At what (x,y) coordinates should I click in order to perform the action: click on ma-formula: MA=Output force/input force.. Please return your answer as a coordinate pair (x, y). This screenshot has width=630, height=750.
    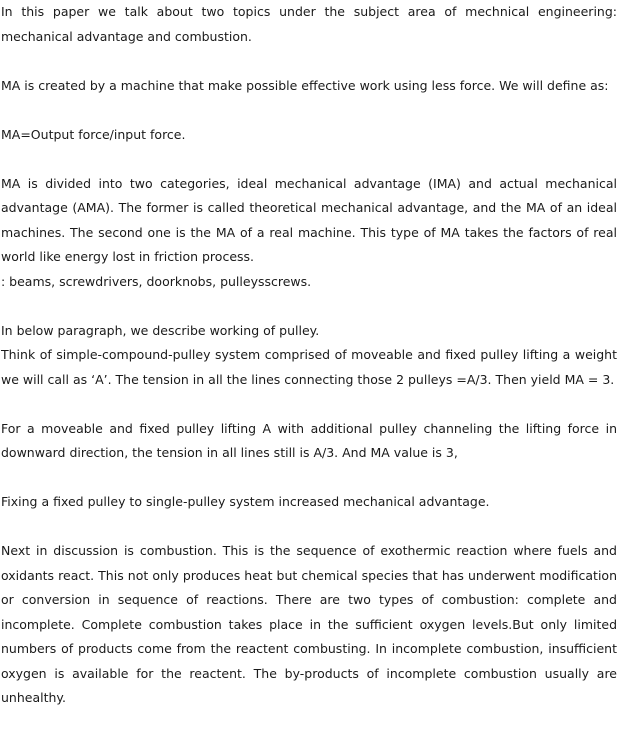
    Looking at the image, I should click on (93, 134).